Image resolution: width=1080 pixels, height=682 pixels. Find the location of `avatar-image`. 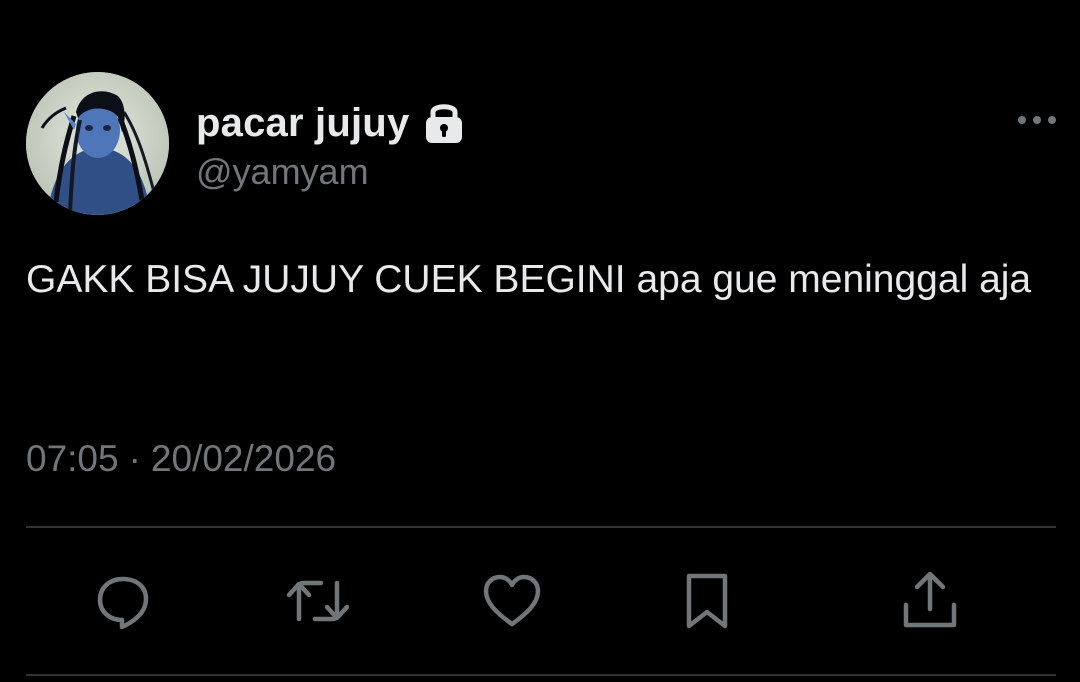

avatar-image is located at coordinates (97, 143).